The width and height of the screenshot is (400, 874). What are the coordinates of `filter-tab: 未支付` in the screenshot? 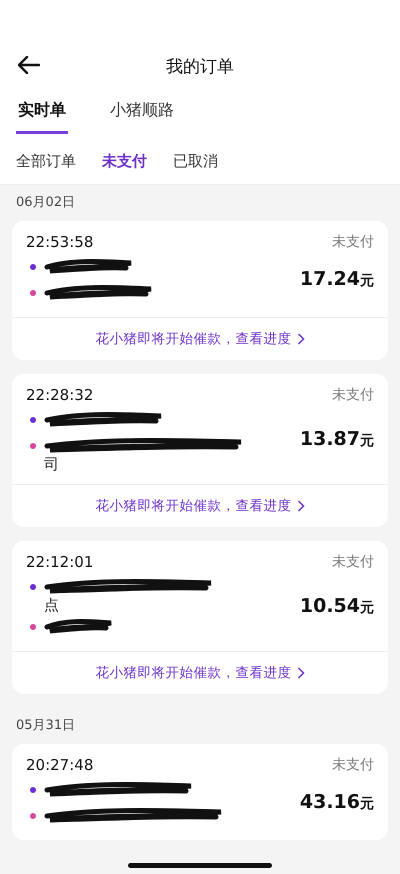 It's located at (124, 161).